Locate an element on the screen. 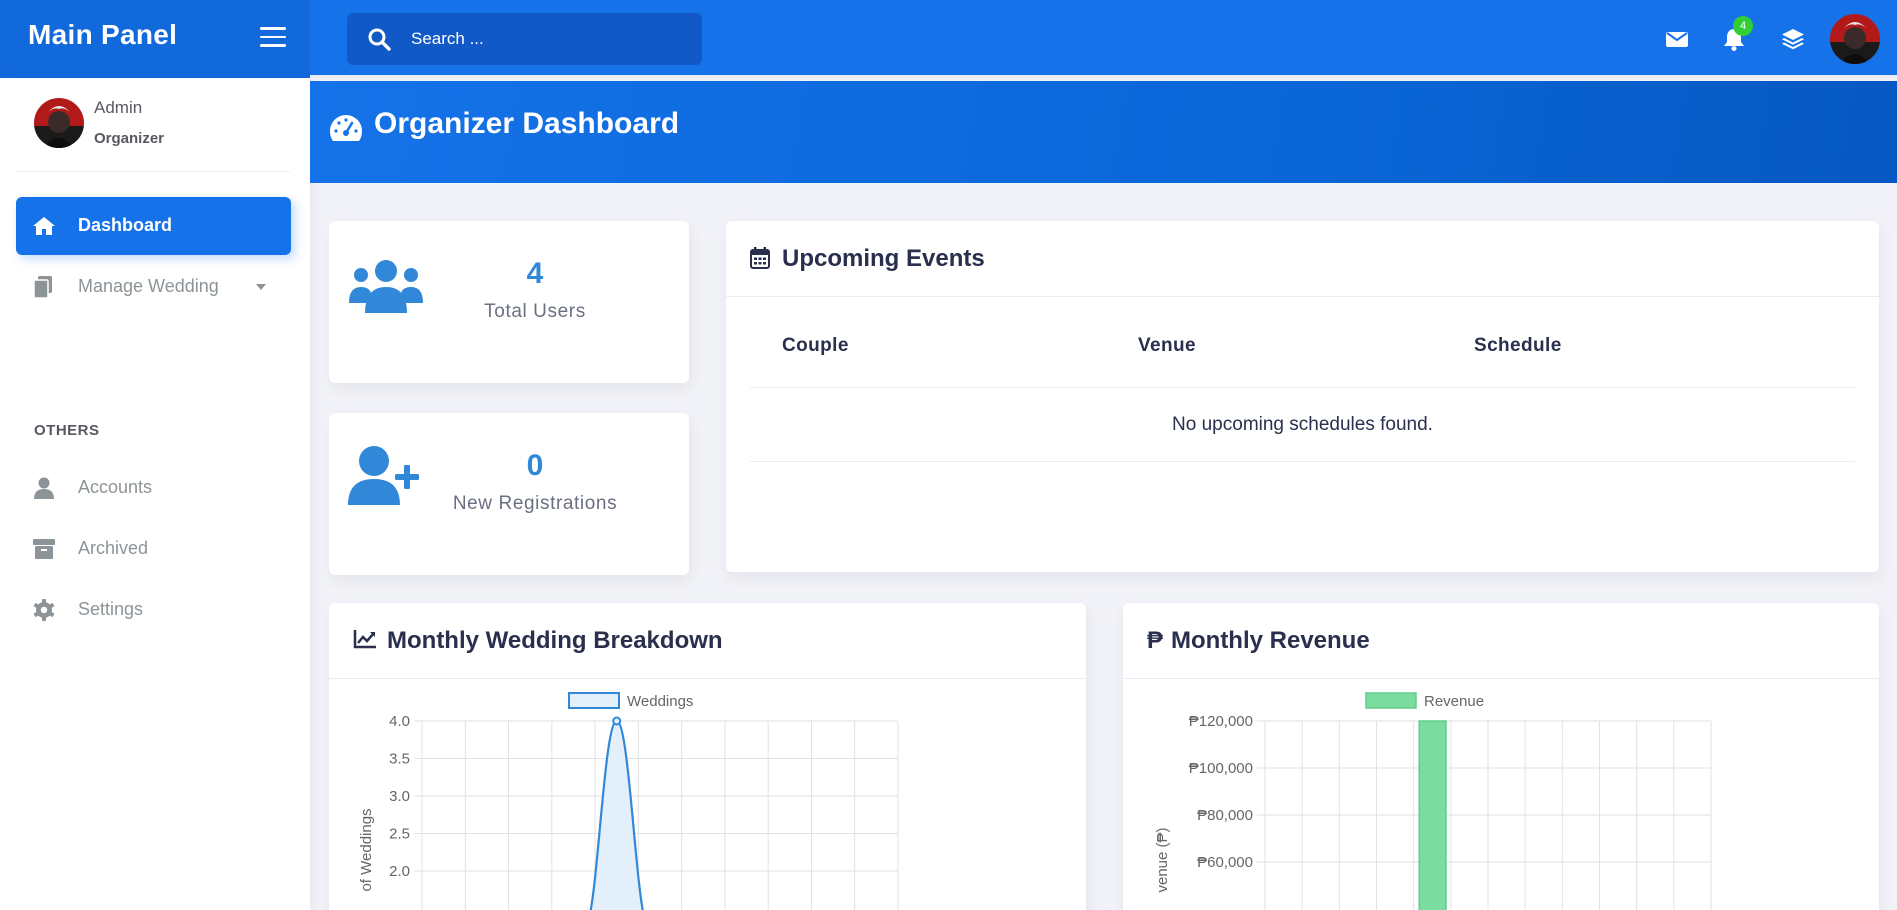  archive-icon is located at coordinates (44, 549).